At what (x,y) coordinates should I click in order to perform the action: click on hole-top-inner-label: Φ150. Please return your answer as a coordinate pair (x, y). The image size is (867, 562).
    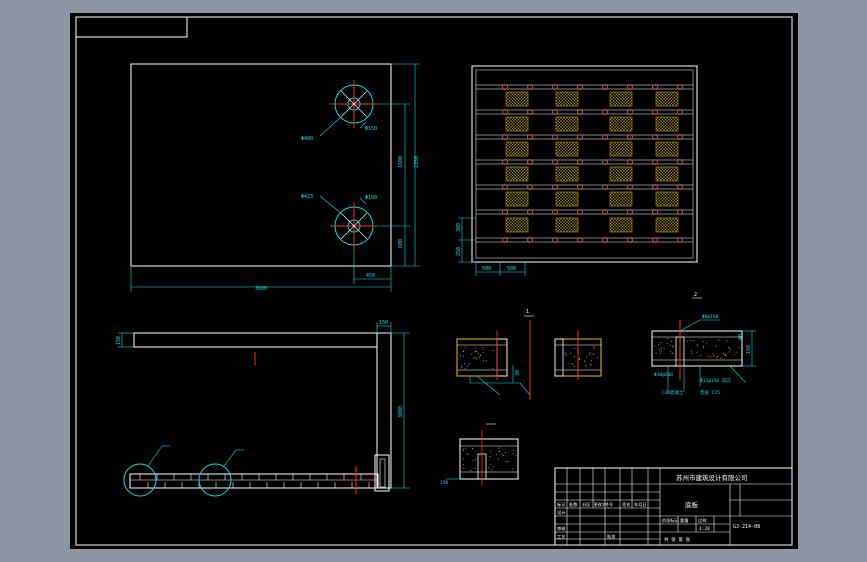
    Looking at the image, I should click on (371, 129).